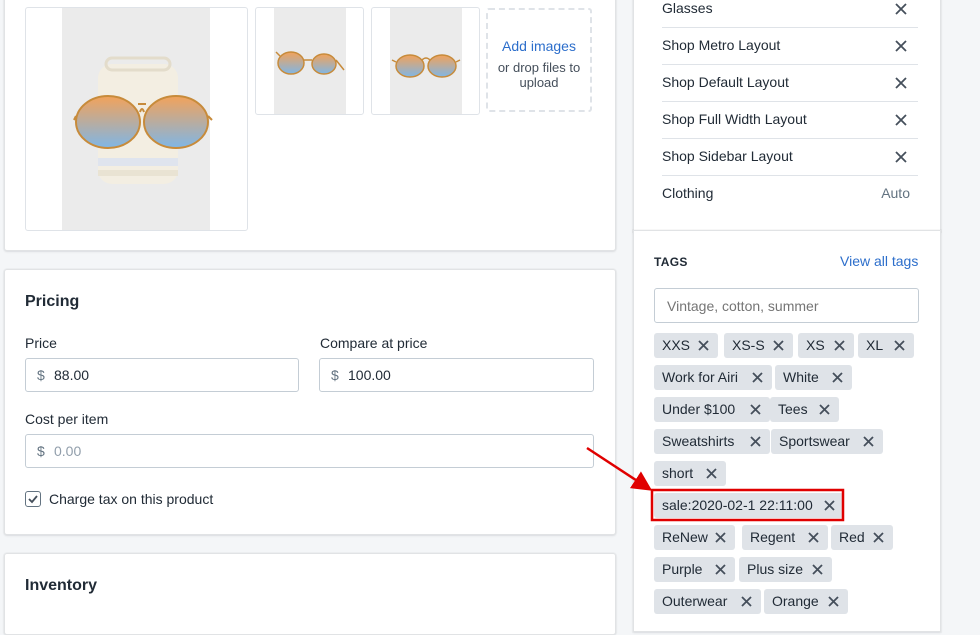 The image size is (980, 635). I want to click on collection-row: Shop Metro Layout, so click(790, 46).